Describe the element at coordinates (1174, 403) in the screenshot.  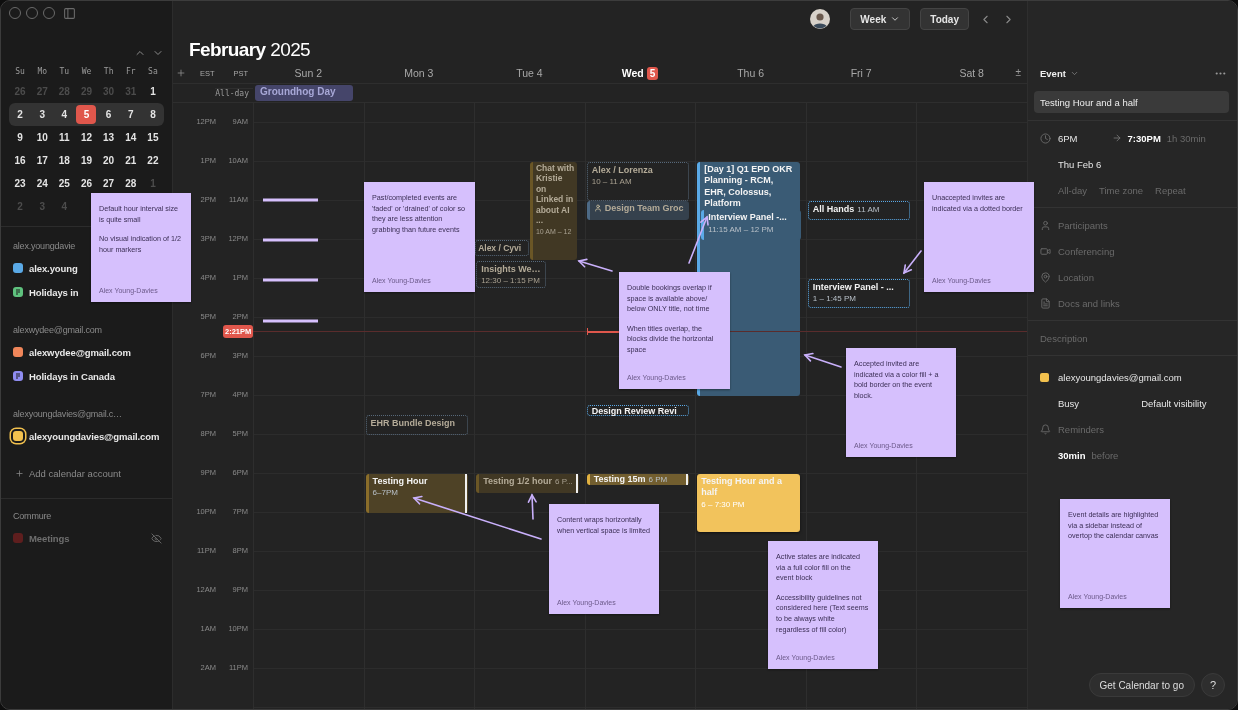
I see `visibility-option: Default visibility` at that location.